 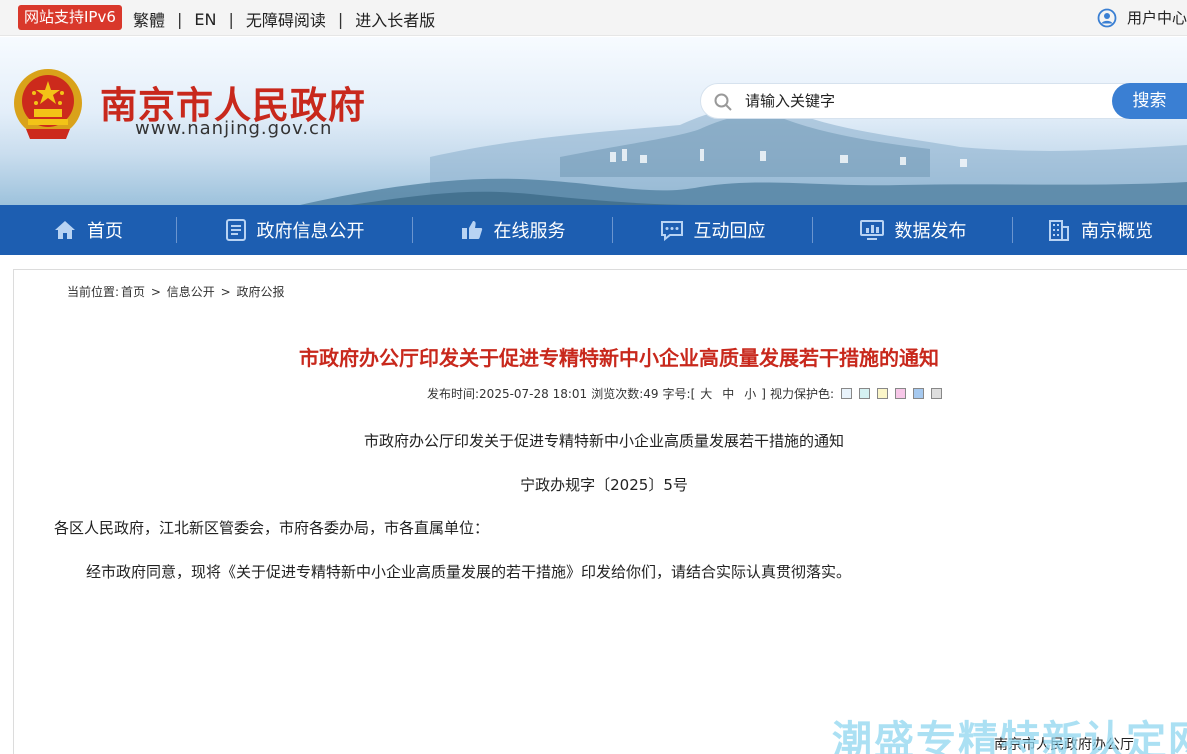 I want to click on breadcrumb-info: 信息公开, so click(x=191, y=292).